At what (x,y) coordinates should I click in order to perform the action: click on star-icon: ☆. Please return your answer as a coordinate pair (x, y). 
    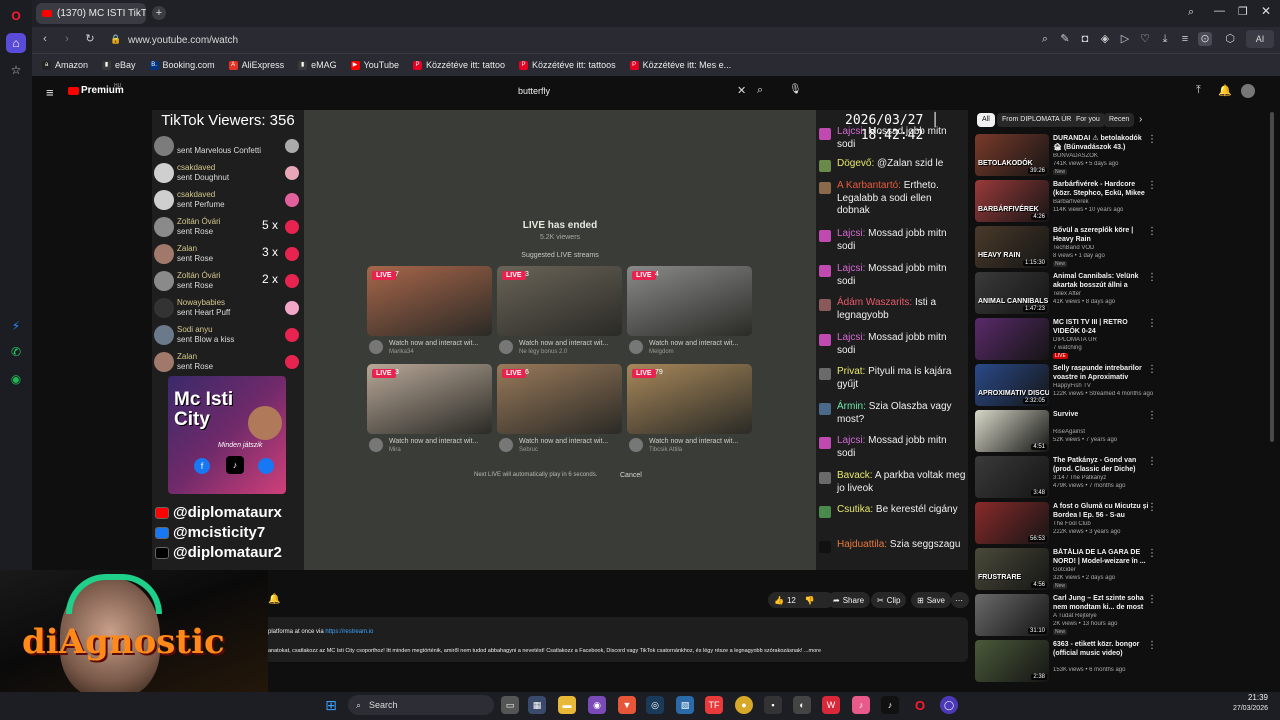
    Looking at the image, I should click on (16, 70).